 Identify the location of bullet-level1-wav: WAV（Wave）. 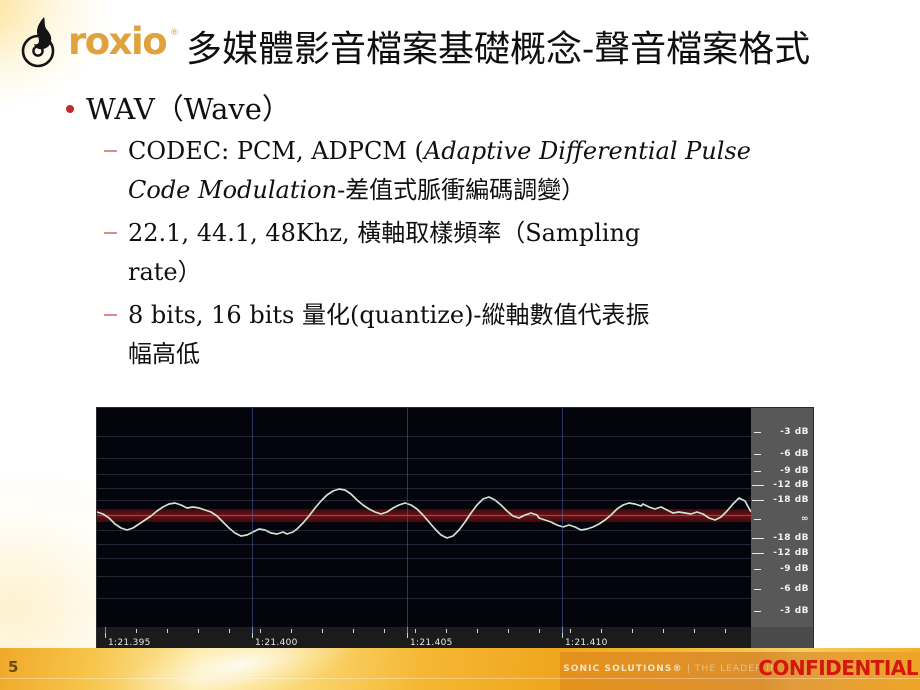
(460, 109).